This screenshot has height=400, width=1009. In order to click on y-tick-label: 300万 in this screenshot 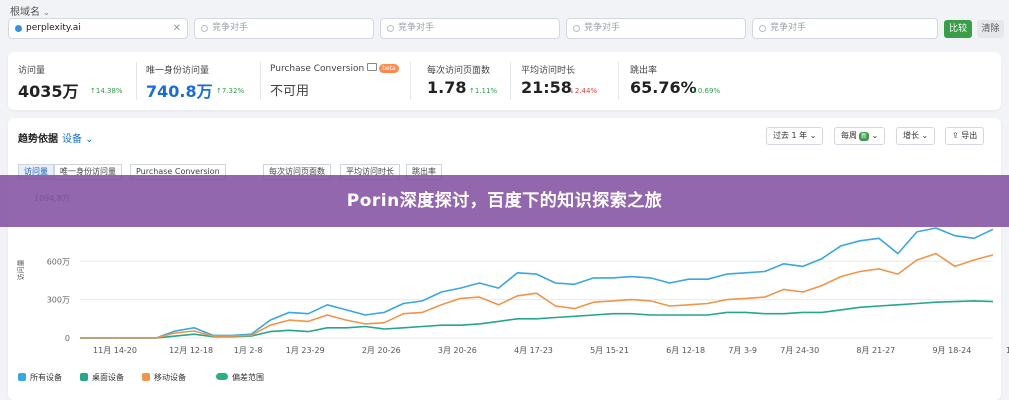, I will do `click(58, 300)`.